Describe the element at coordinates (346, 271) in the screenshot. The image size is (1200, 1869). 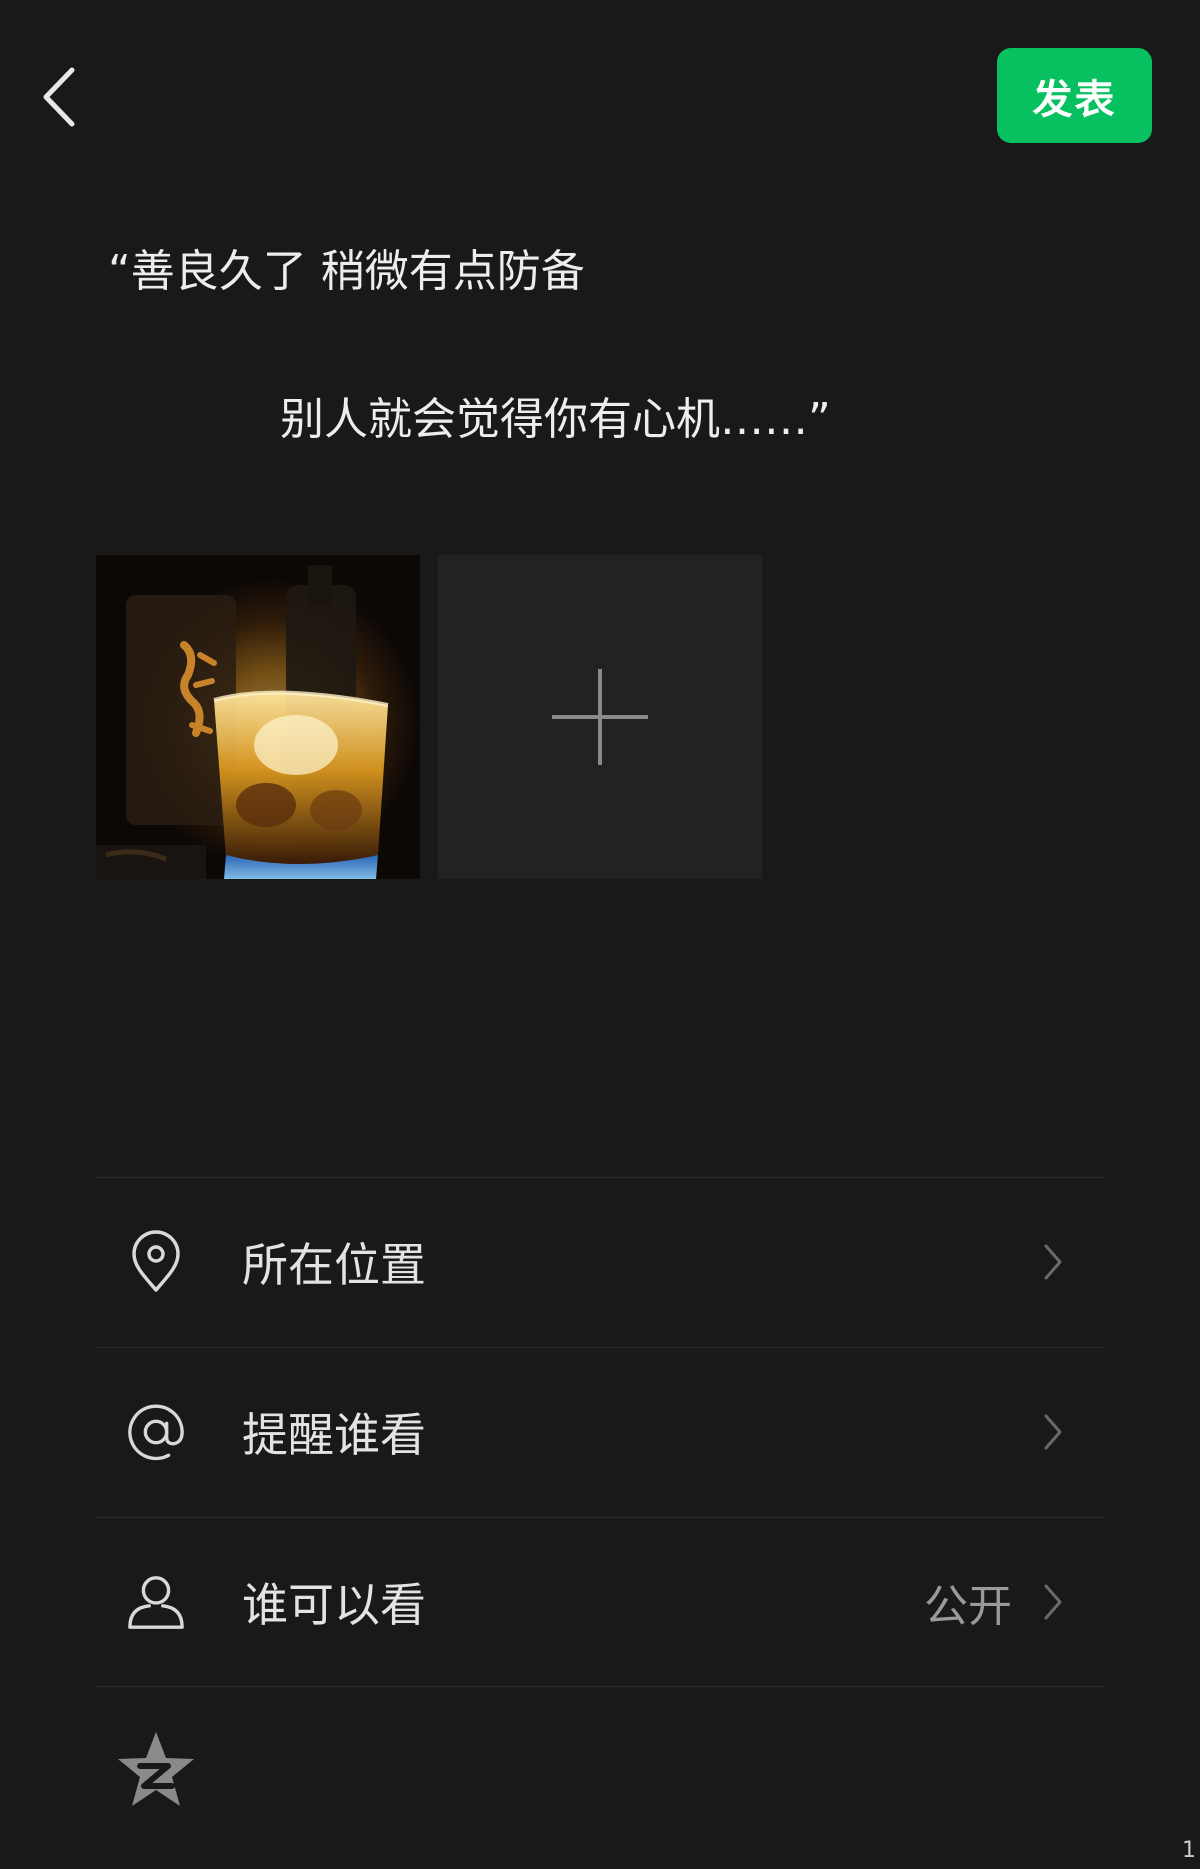
I see `post-text-line-1: “善良久了 稍微有点防备` at that location.